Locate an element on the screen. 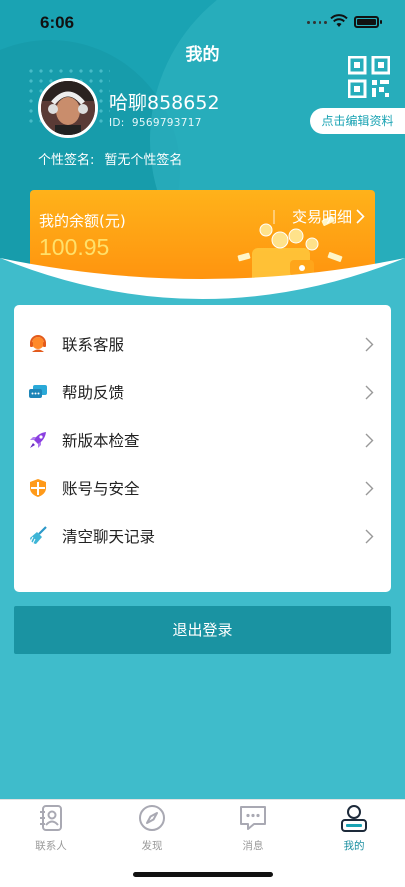  signature-row: 个性签名: 暂无个性签名 is located at coordinates (110, 158).